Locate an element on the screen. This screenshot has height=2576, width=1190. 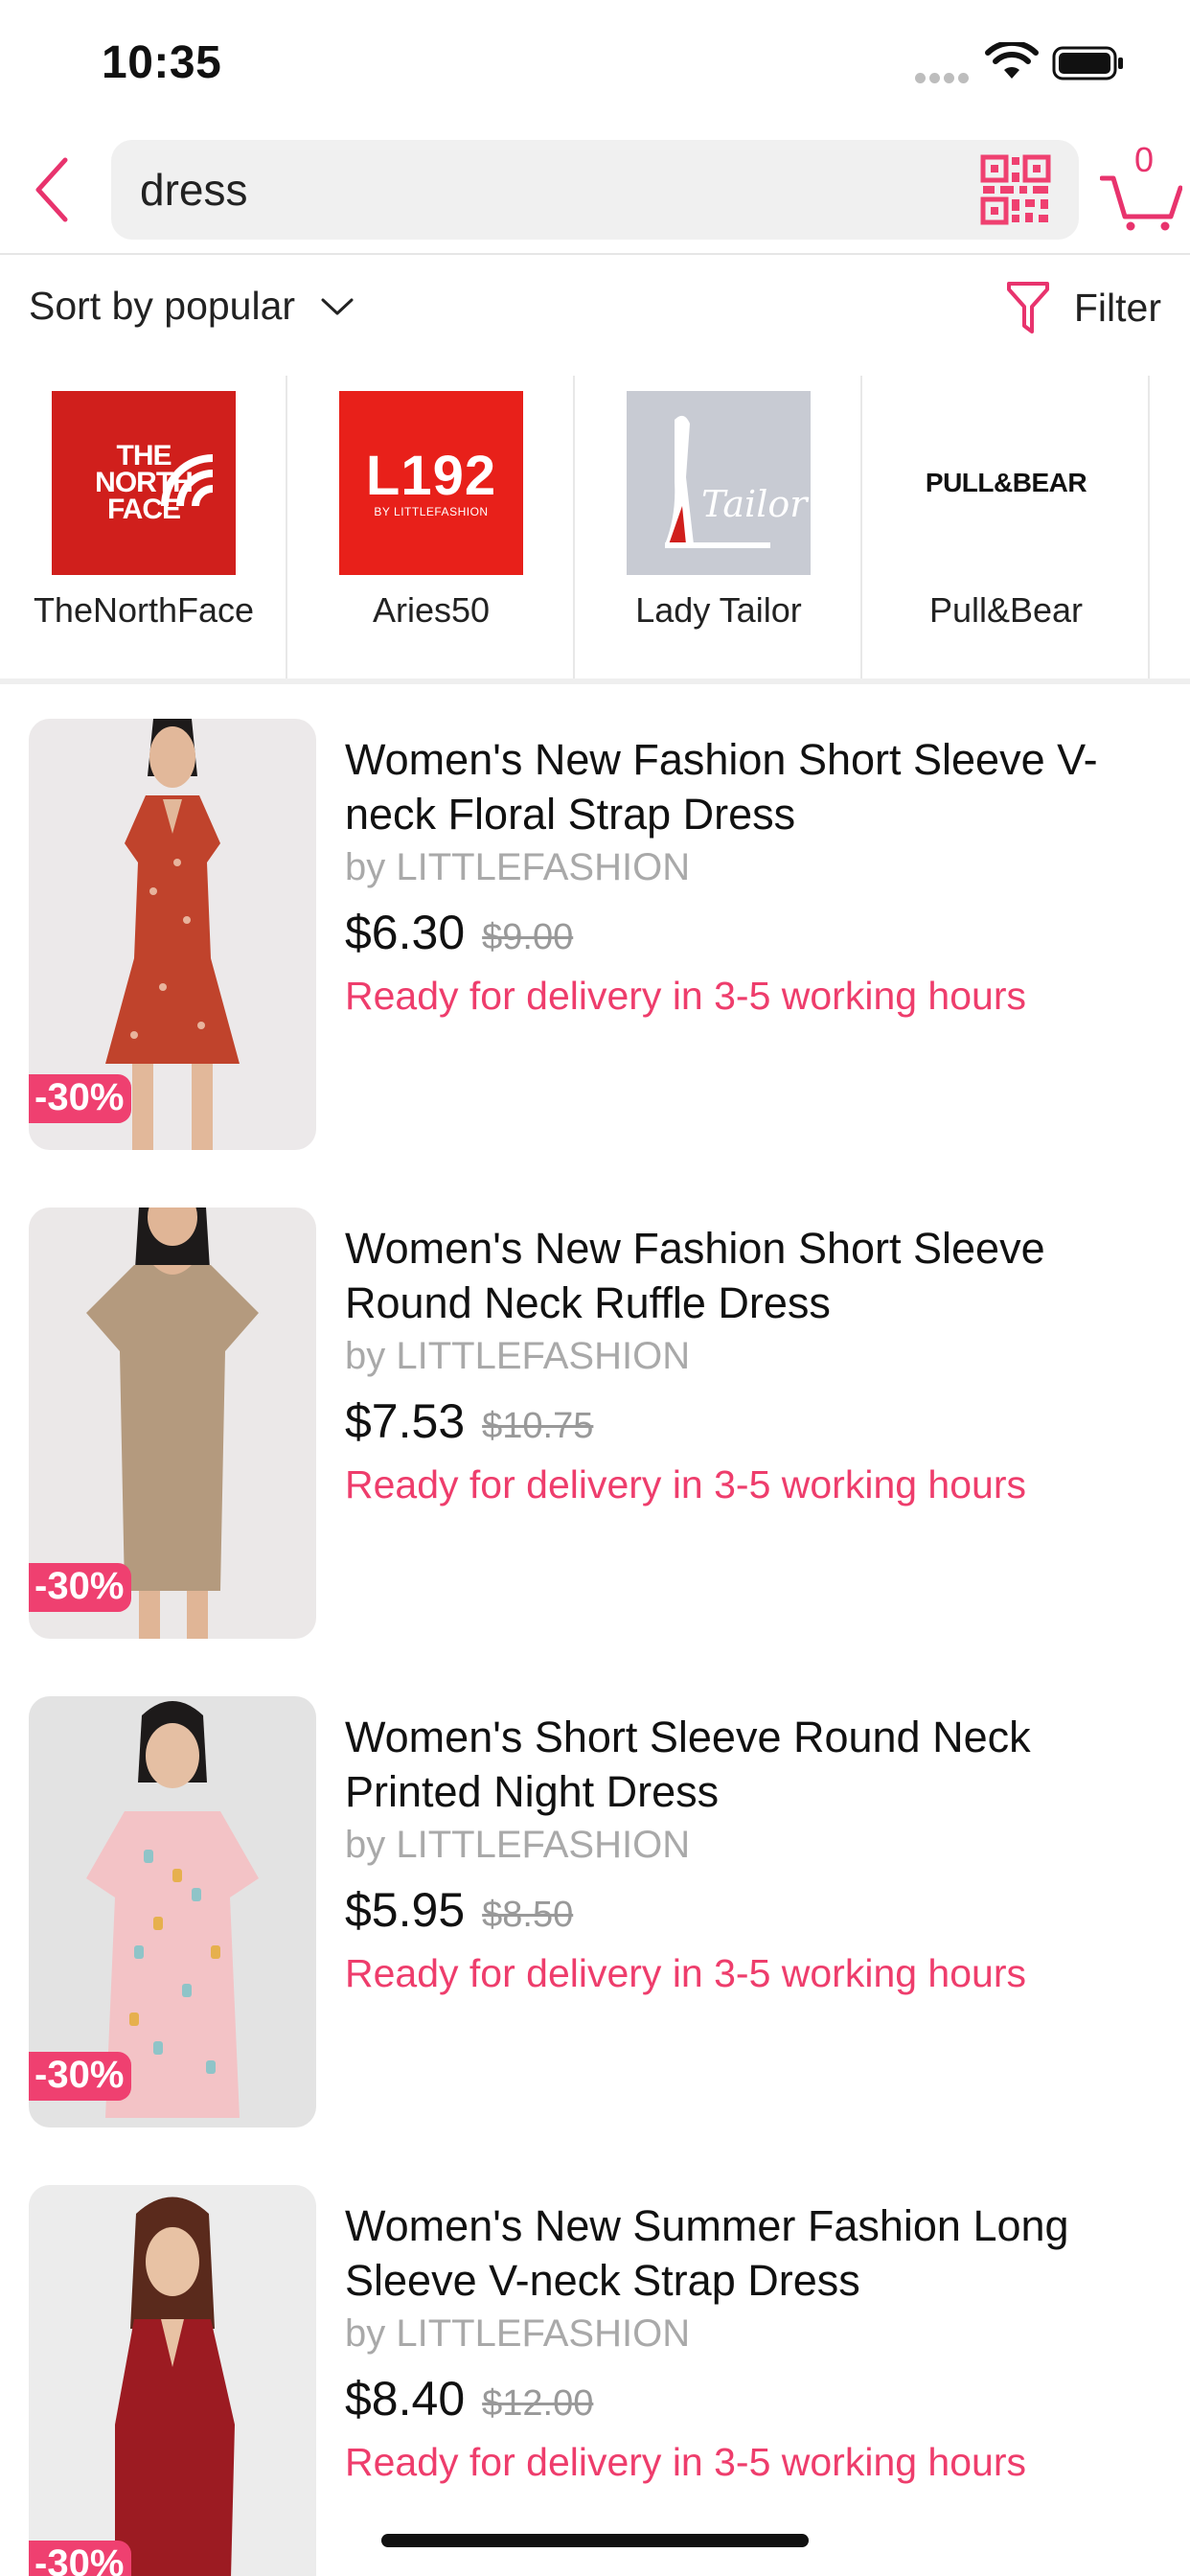
brand-name: TheNorthFace is located at coordinates (144, 610).